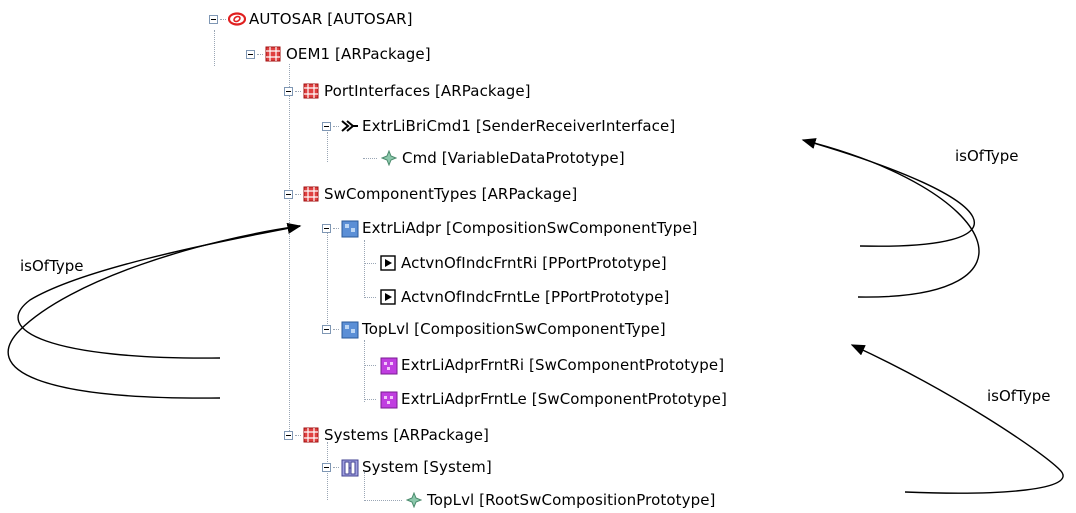 This screenshot has width=1076, height=513. I want to click on arrow-isoftype-root-composition, so click(957, 419).